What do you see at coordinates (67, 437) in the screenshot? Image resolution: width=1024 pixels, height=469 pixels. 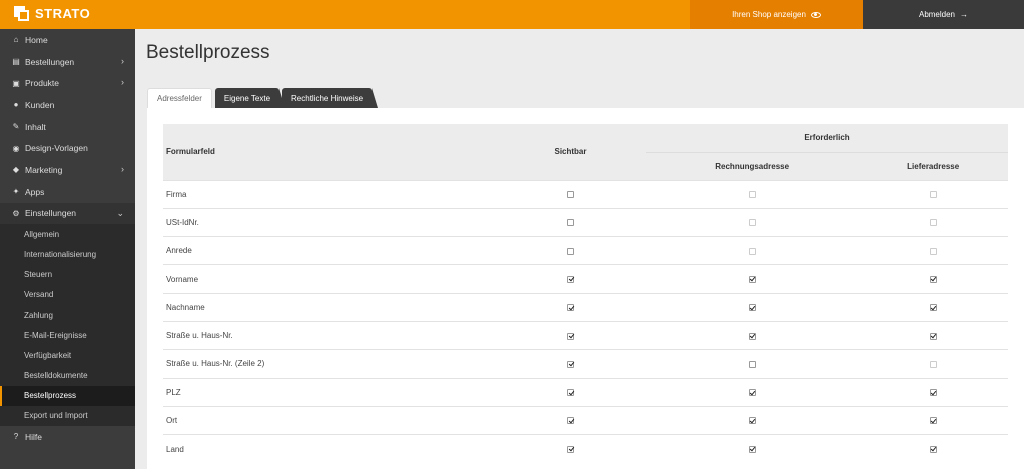 I see `sidebar-item-hilfe: ? Hilfe` at bounding box center [67, 437].